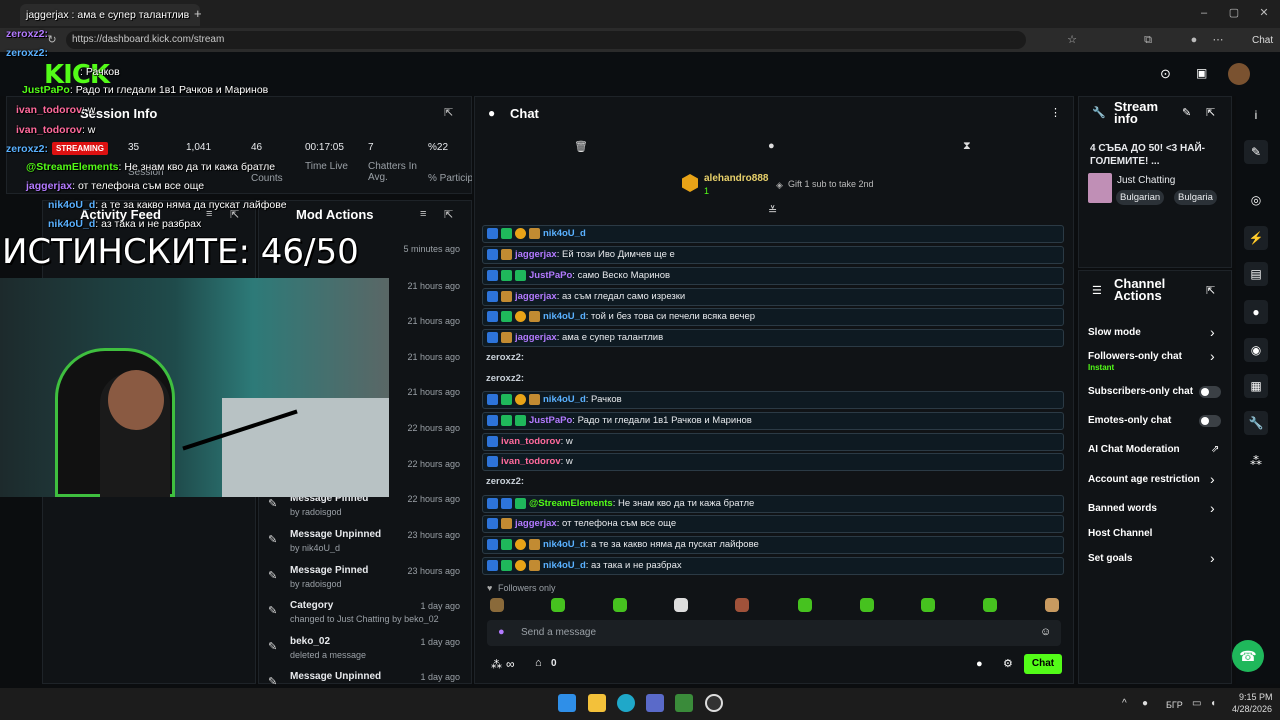  What do you see at coordinates (773, 400) in the screenshot?
I see `chat-message: nik4oU_d: Рачков` at bounding box center [773, 400].